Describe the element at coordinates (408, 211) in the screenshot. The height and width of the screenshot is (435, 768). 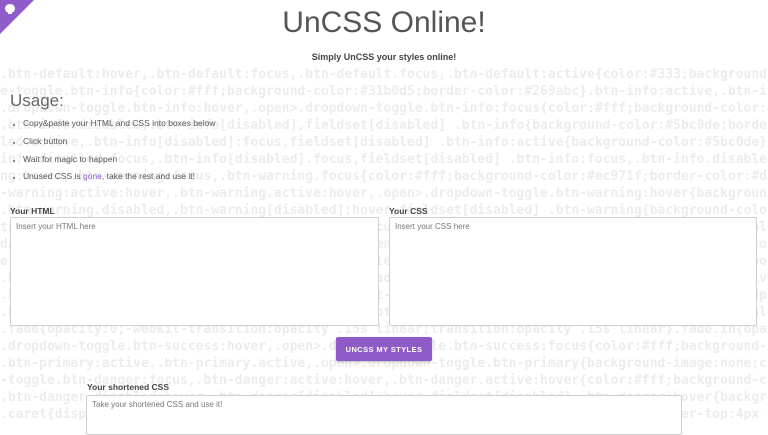
I see `css-input-label: Your CSS` at that location.